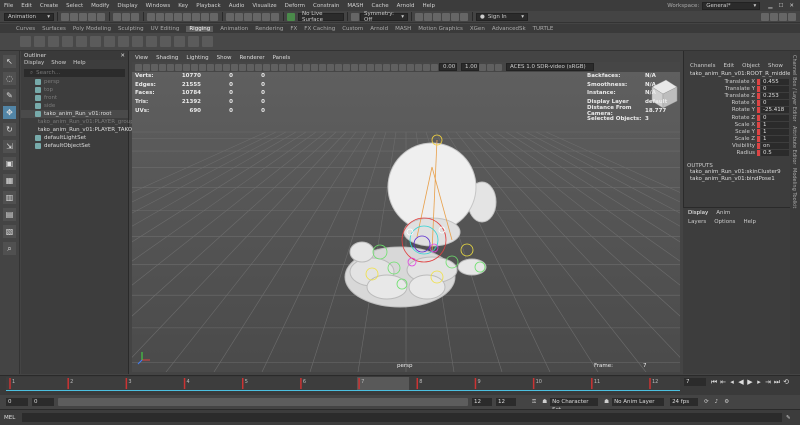 The height and width of the screenshot is (425, 800). Describe the element at coordinates (723, 213) in the screenshot. I see `layer-tab-anim: Anim` at that location.